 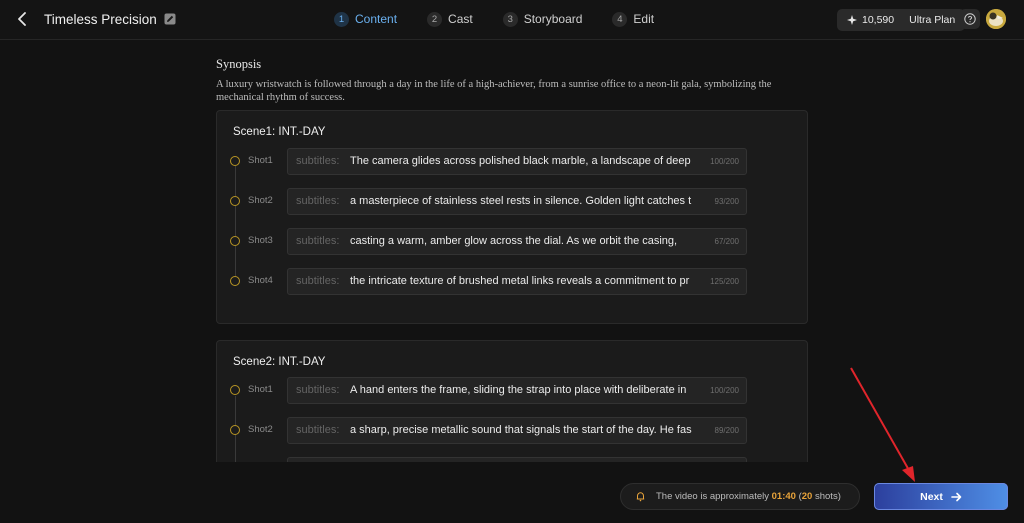 I want to click on shots-suffix: shots), so click(x=827, y=496).